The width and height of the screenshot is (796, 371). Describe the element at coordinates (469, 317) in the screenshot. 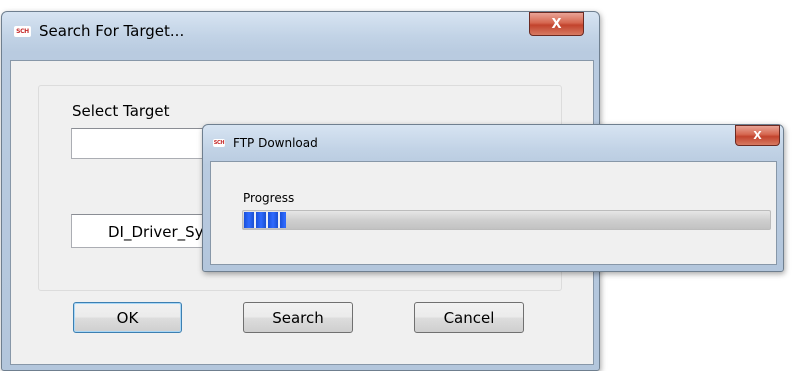

I see `cancel-button: Cancel` at that location.